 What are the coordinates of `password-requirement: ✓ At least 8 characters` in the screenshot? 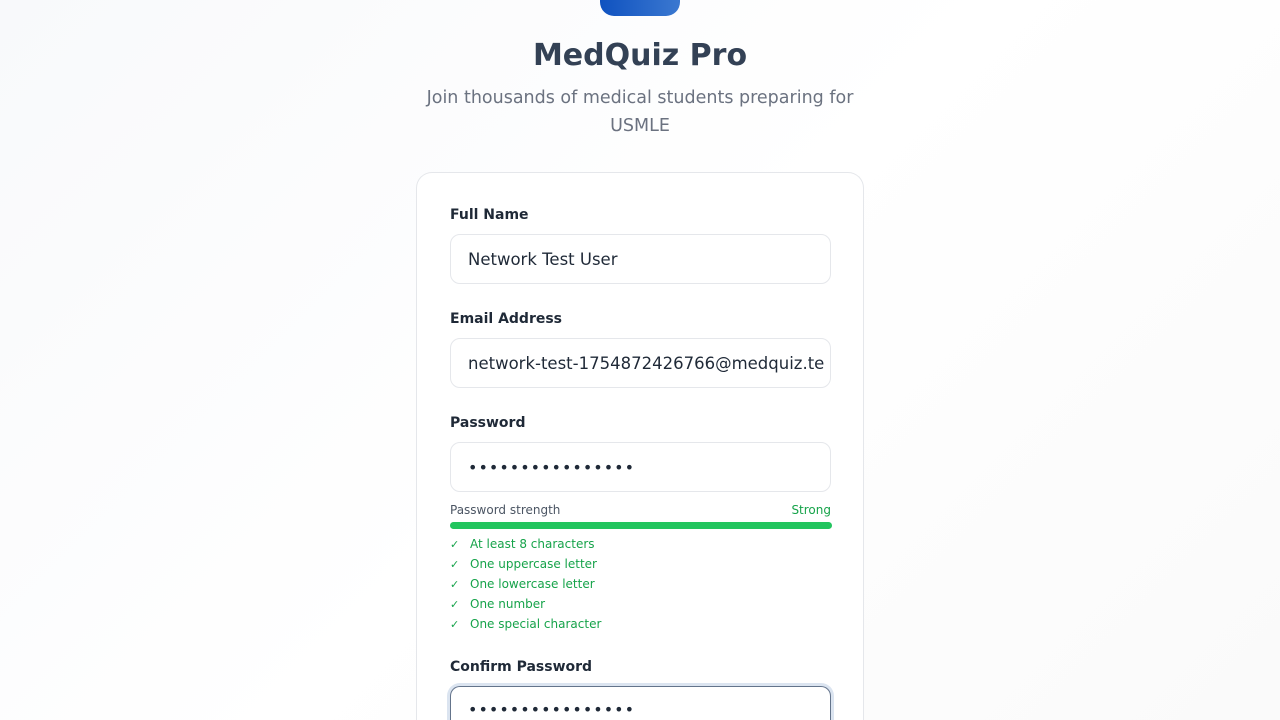 It's located at (522, 544).